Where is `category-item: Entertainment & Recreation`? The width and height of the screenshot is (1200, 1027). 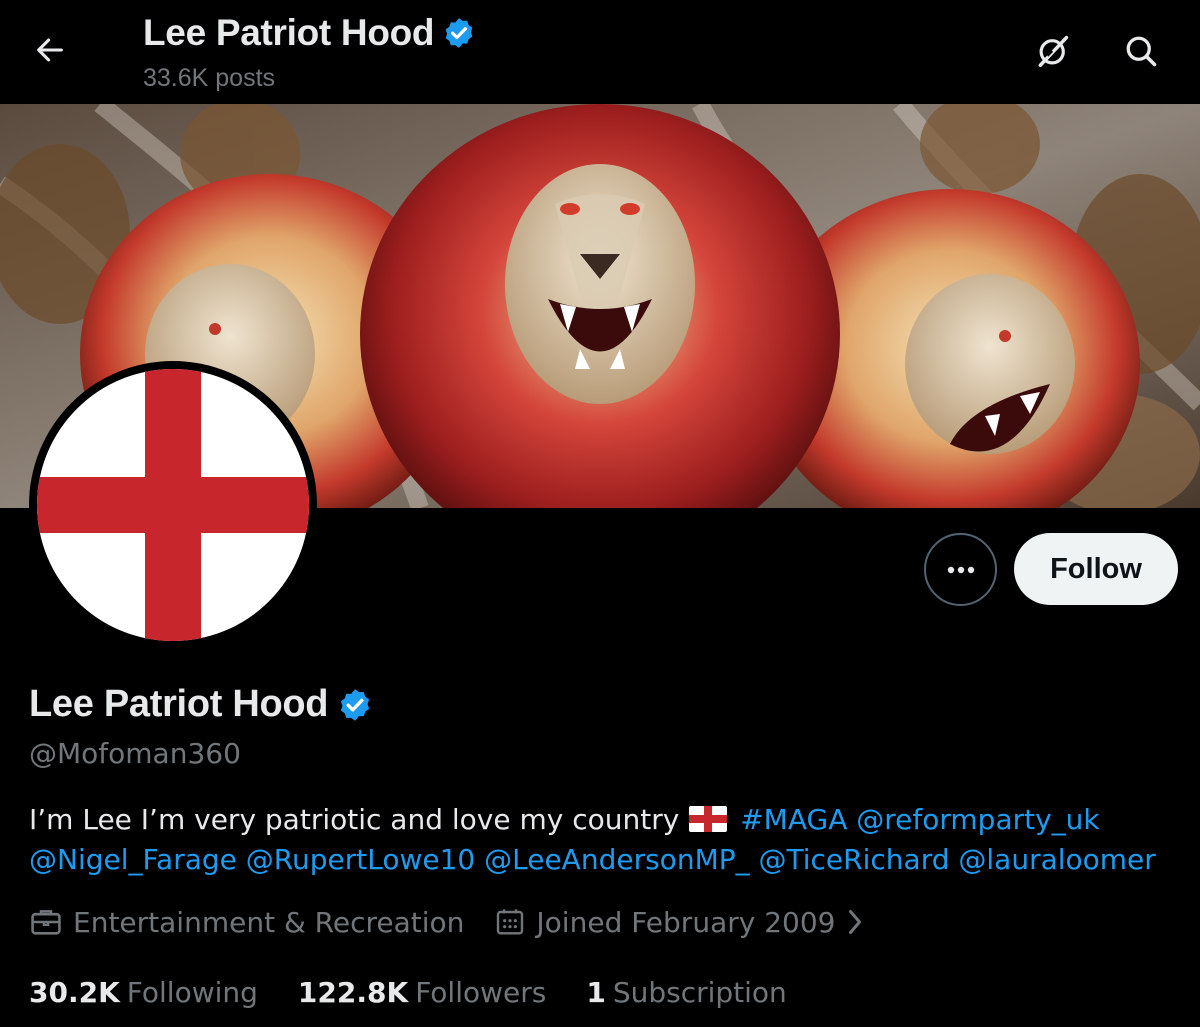
category-item: Entertainment & Recreation is located at coordinates (246, 922).